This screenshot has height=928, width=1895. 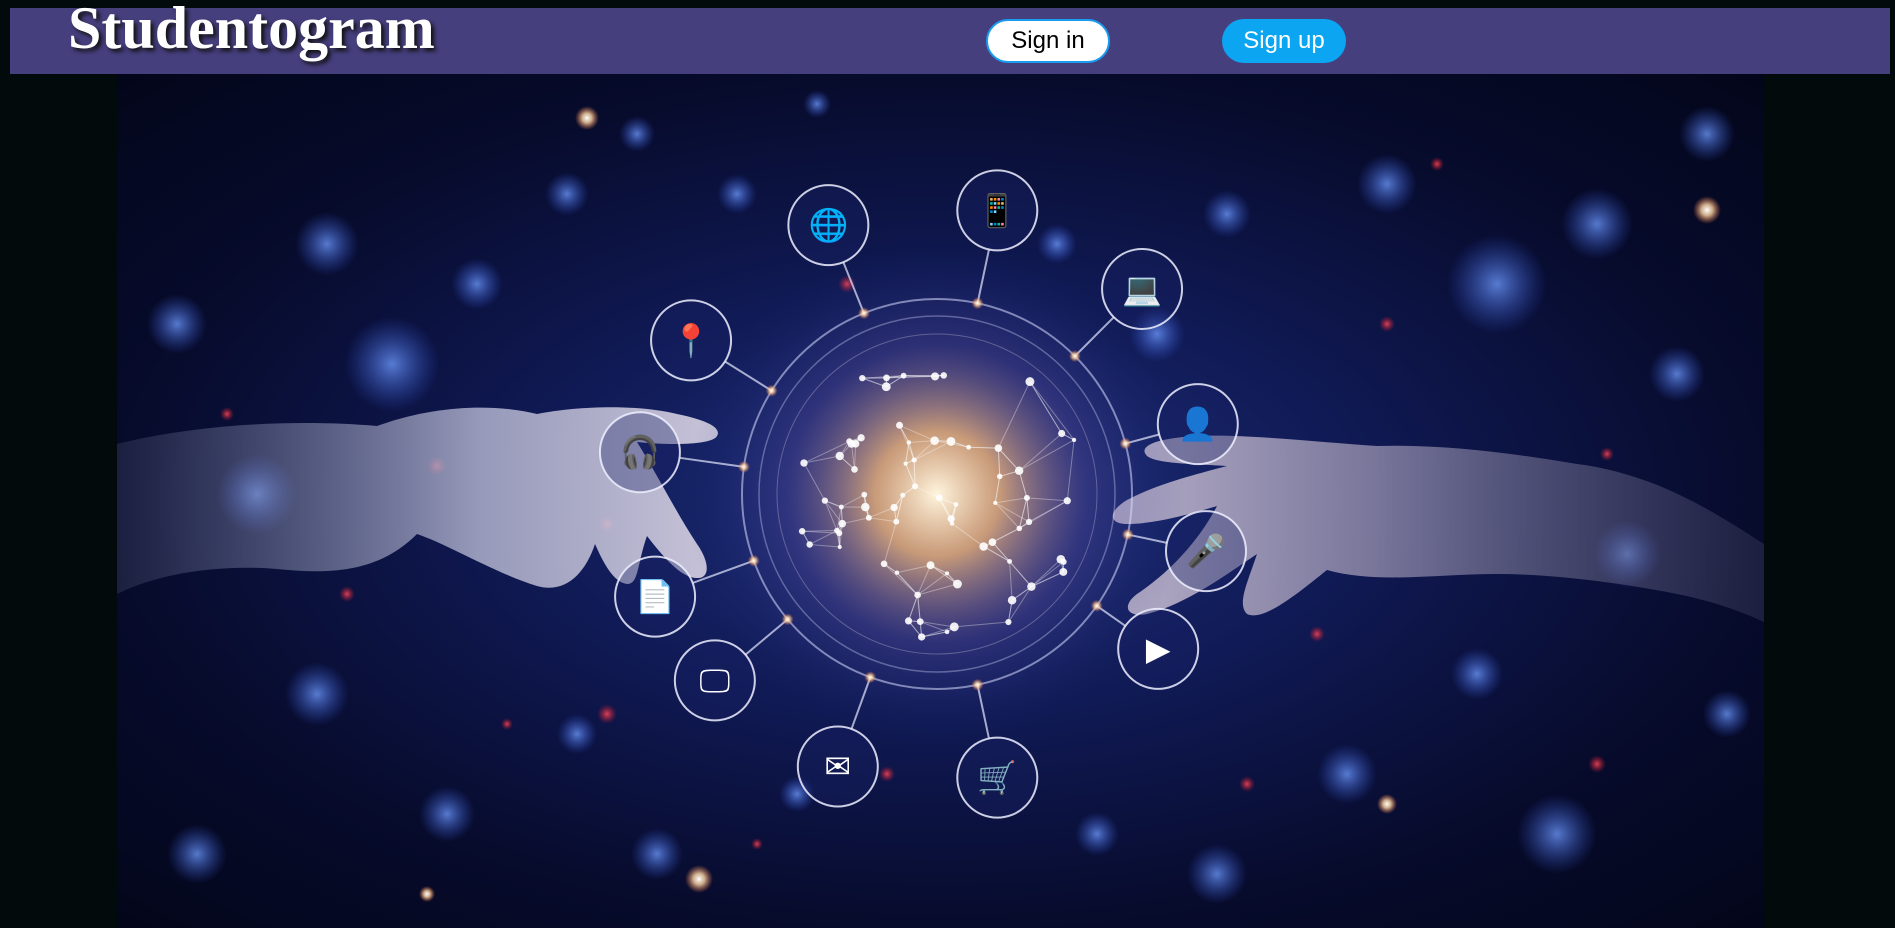 I want to click on sign-in-button: Sign in, so click(x=1048, y=41).